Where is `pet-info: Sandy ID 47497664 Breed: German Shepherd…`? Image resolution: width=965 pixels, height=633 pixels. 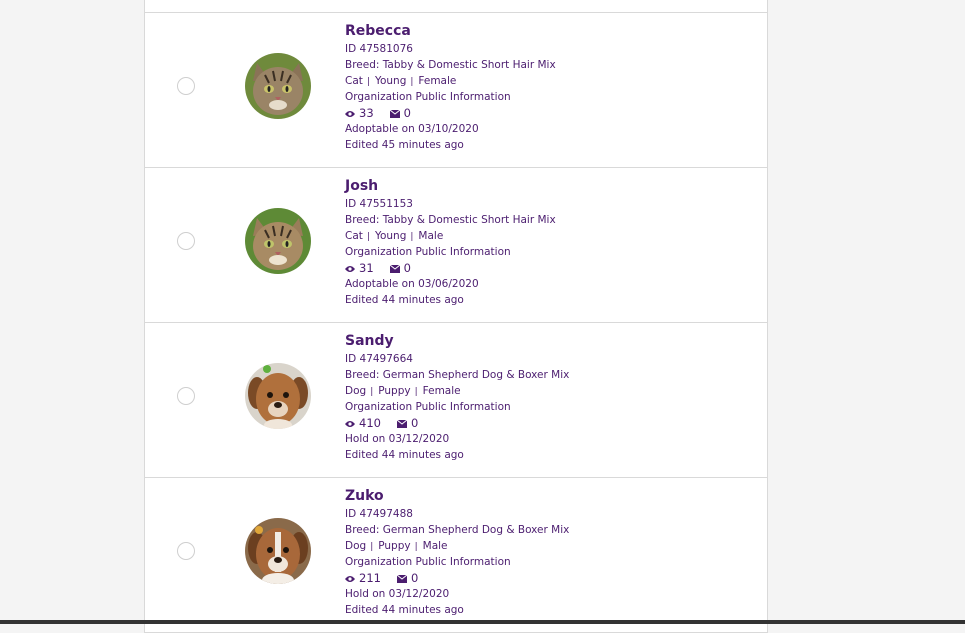 pet-info: Sandy ID 47497664 Breed: German Shepherd… is located at coordinates (457, 398).